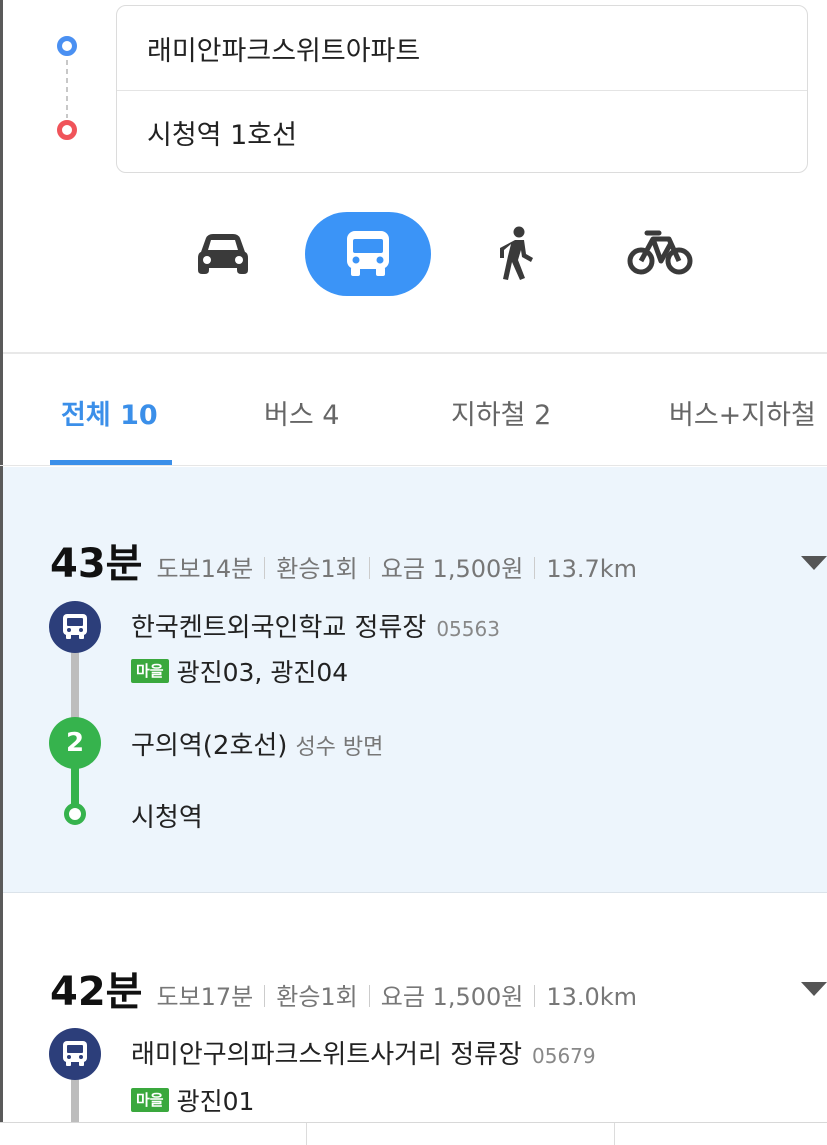  What do you see at coordinates (413, 1133) in the screenshot?
I see `bottom-bar` at bounding box center [413, 1133].